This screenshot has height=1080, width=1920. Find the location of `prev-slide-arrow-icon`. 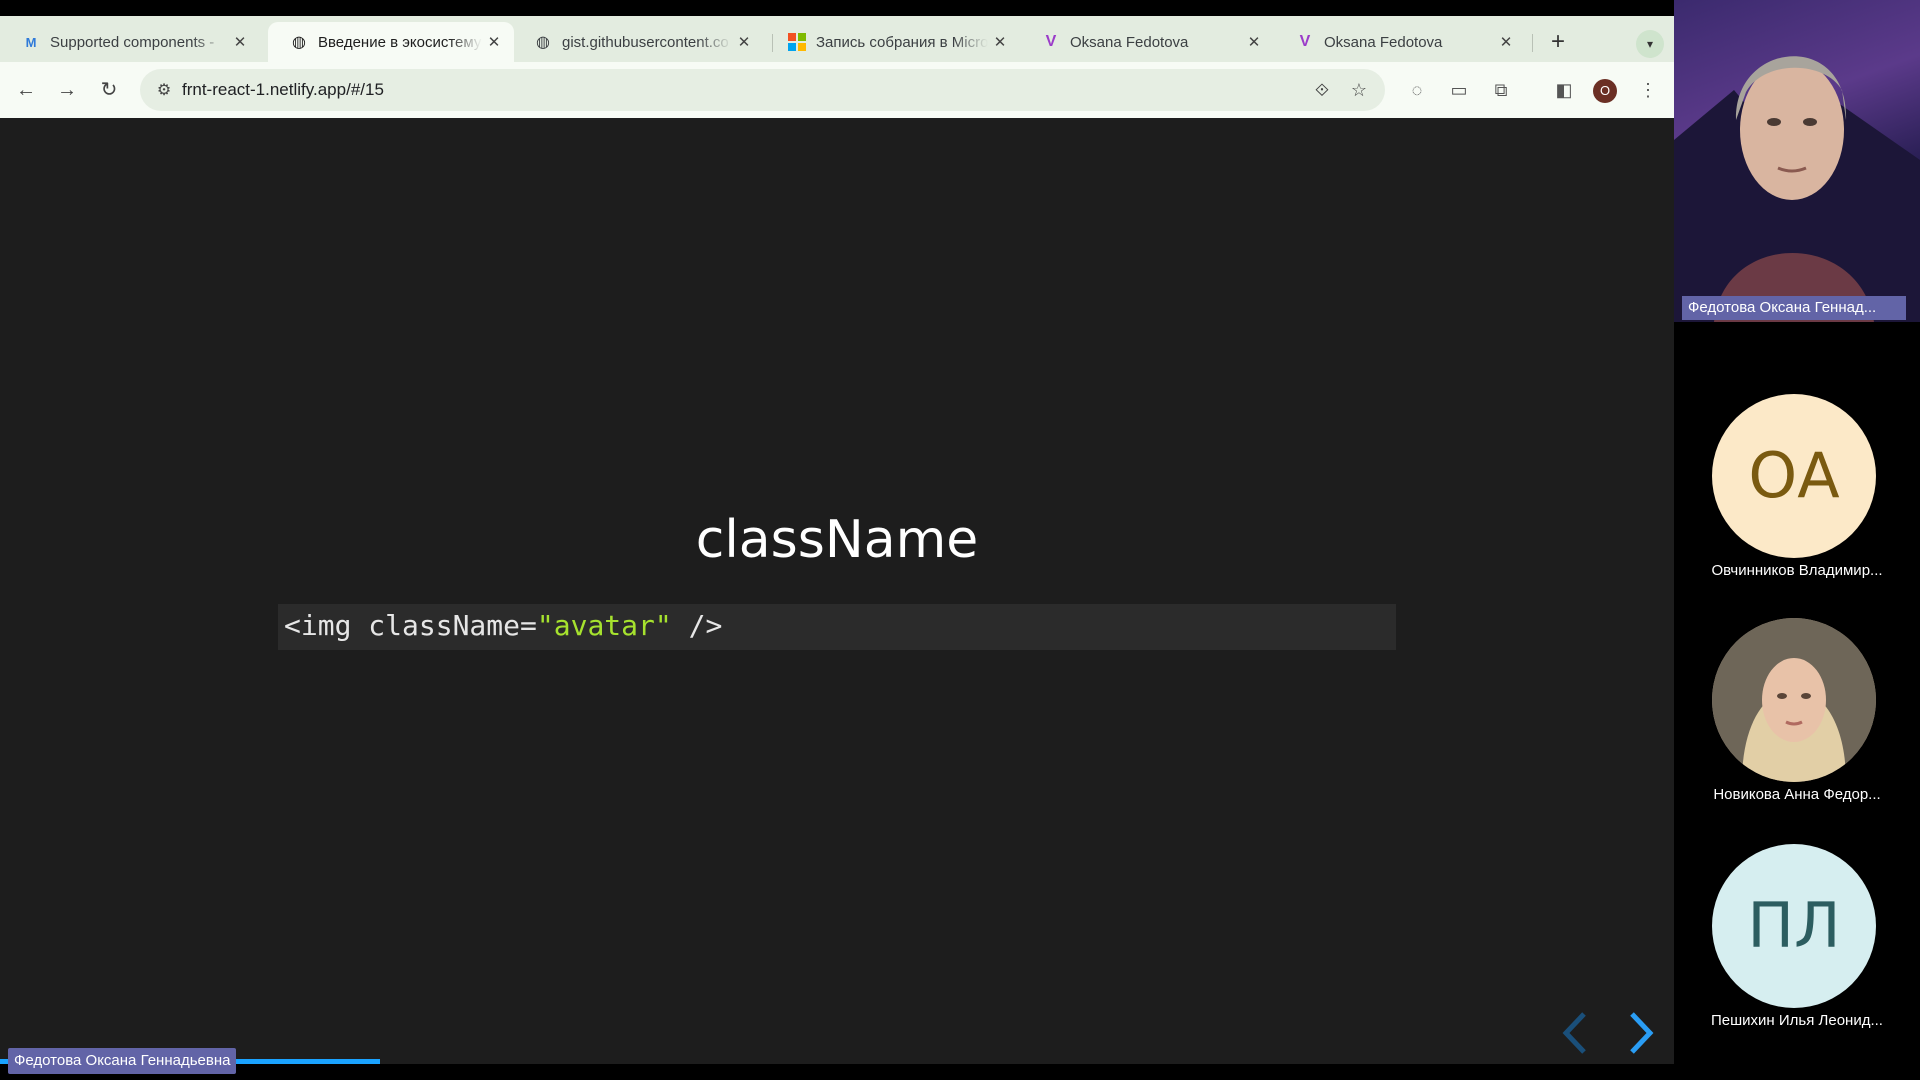

prev-slide-arrow-icon is located at coordinates (1576, 1033).